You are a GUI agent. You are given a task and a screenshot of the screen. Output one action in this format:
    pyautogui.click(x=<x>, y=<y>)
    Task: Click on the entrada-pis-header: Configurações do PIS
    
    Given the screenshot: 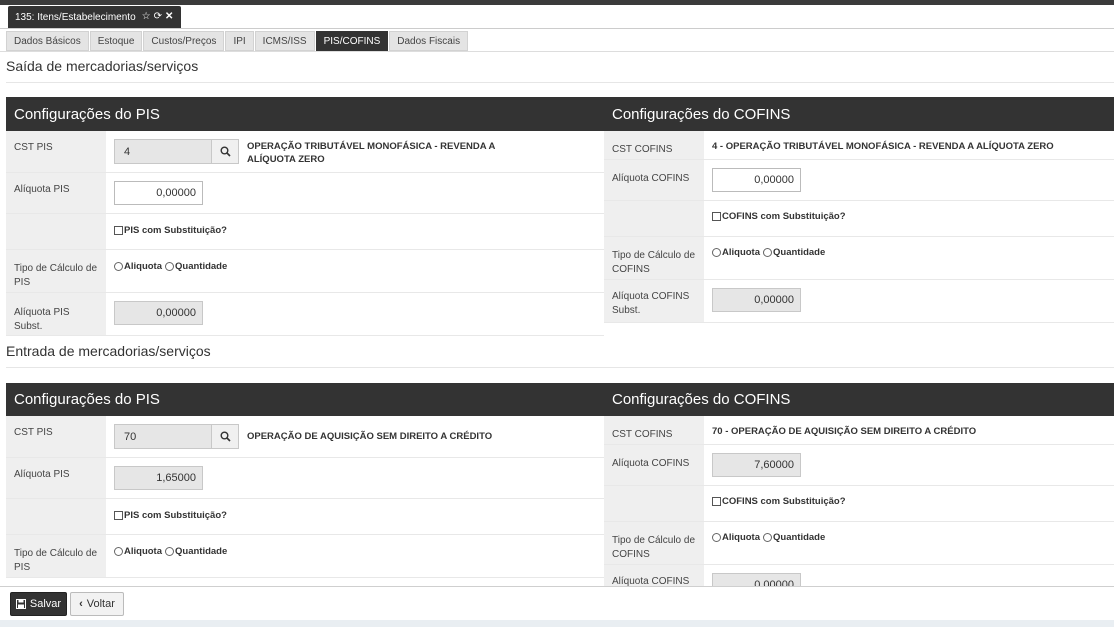 What is the action you would take?
    pyautogui.click(x=305, y=399)
    